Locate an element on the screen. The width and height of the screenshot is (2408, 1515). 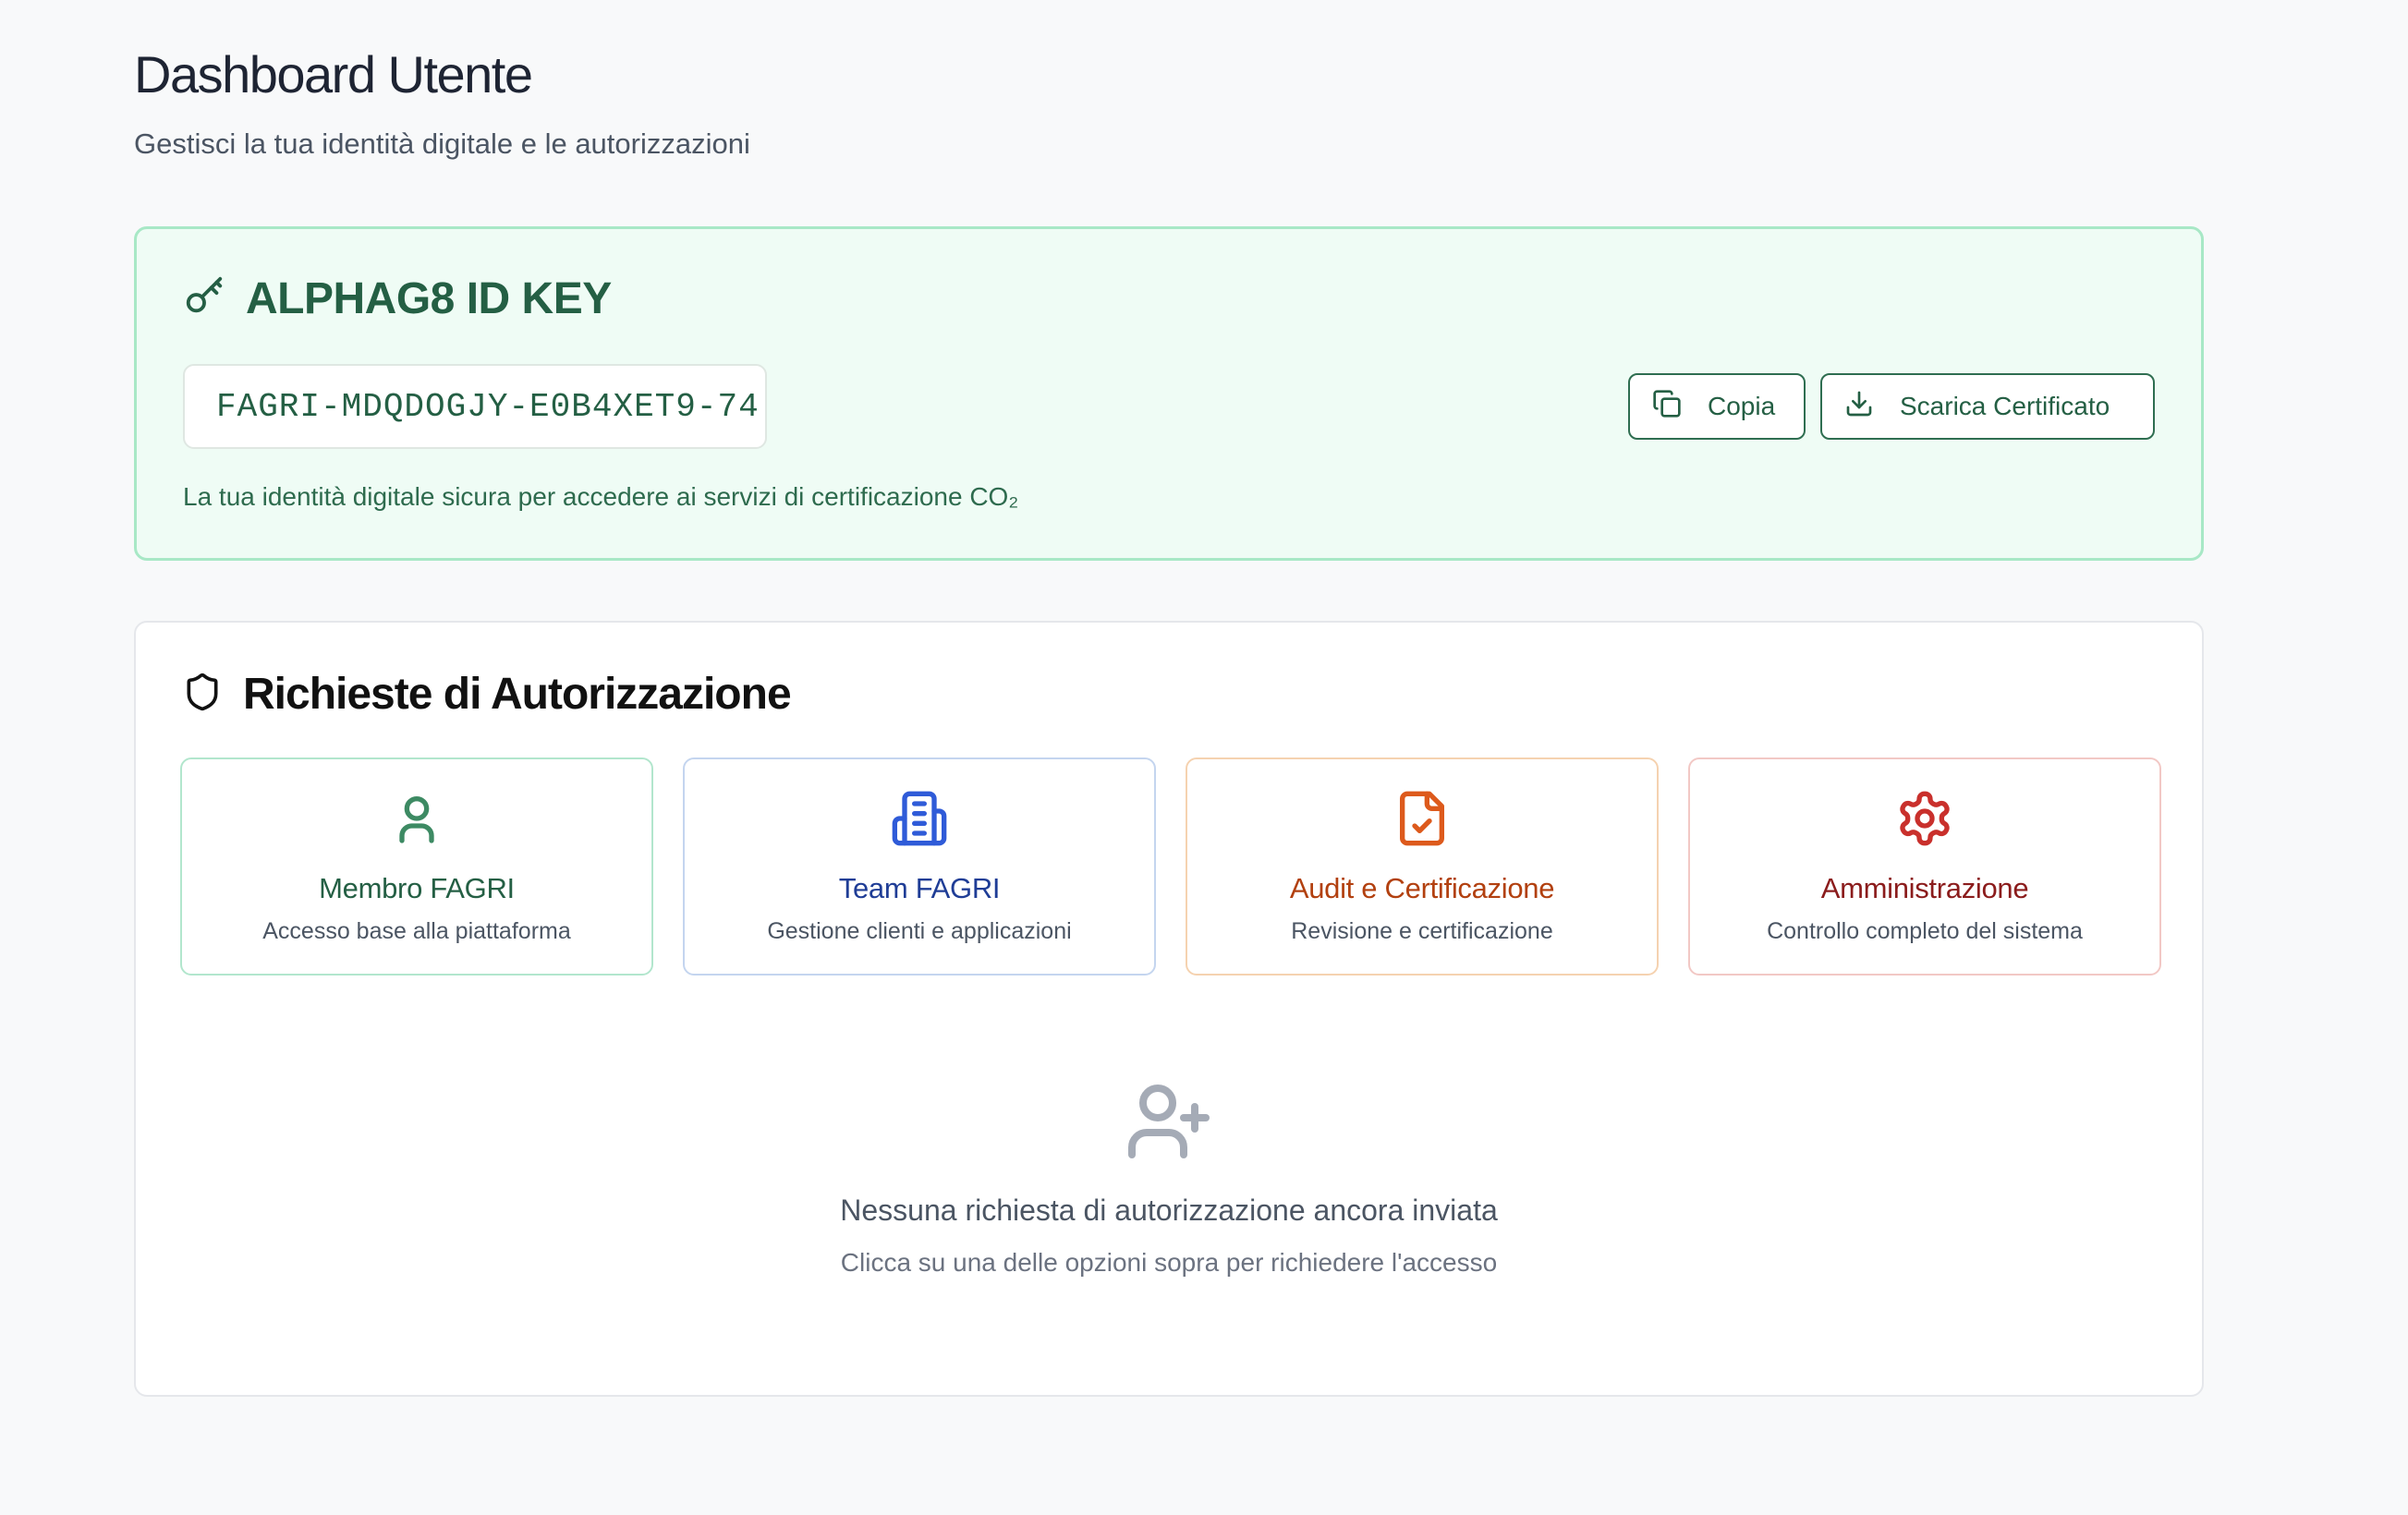
option-description: Accesso base alla piattaforma is located at coordinates (416, 931).